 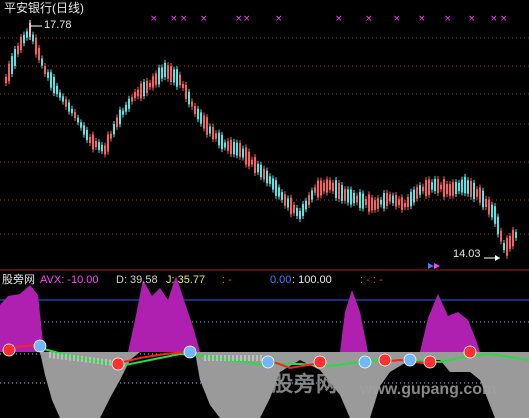 I want to click on d-value: D: 39.58, so click(x=137, y=280).